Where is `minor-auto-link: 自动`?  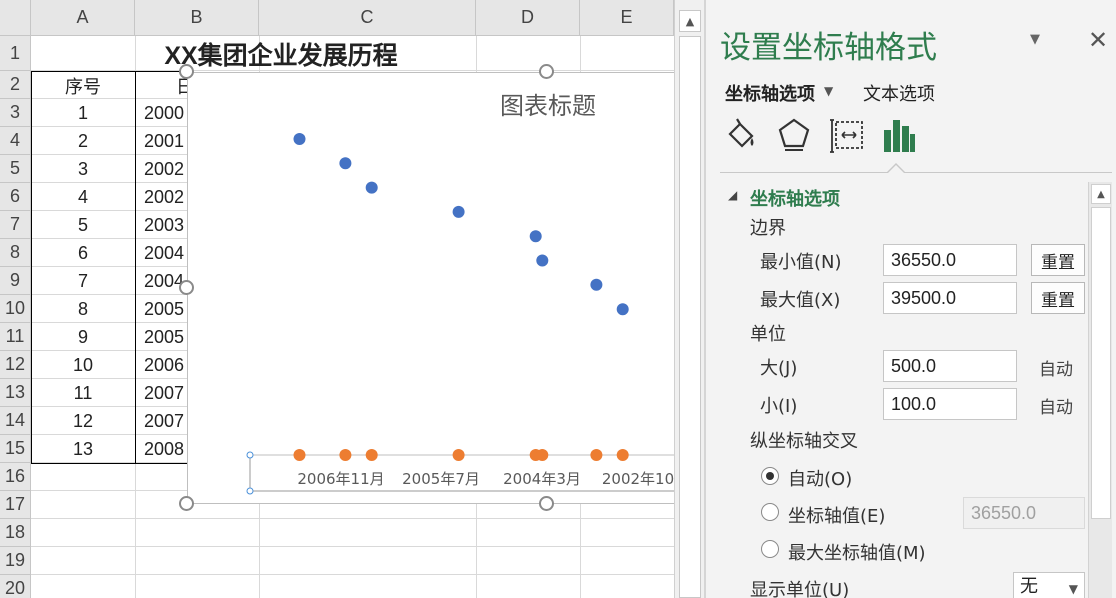
minor-auto-link: 自动 is located at coordinates (1056, 405).